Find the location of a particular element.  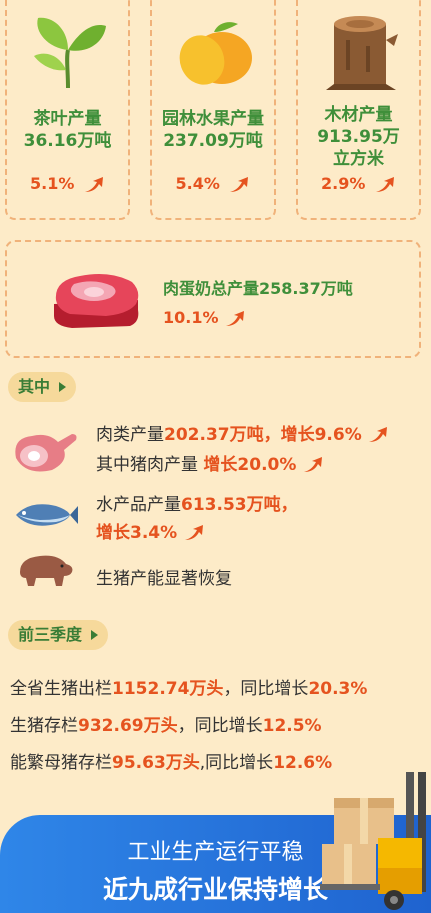

section-title: 其中 is located at coordinates (34, 386).